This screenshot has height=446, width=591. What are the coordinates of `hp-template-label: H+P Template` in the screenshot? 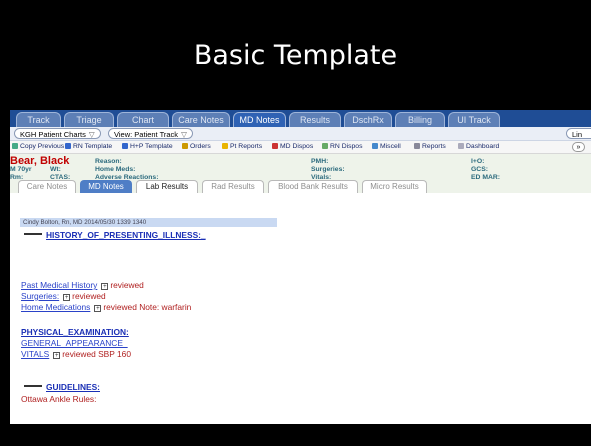 It's located at (151, 146).